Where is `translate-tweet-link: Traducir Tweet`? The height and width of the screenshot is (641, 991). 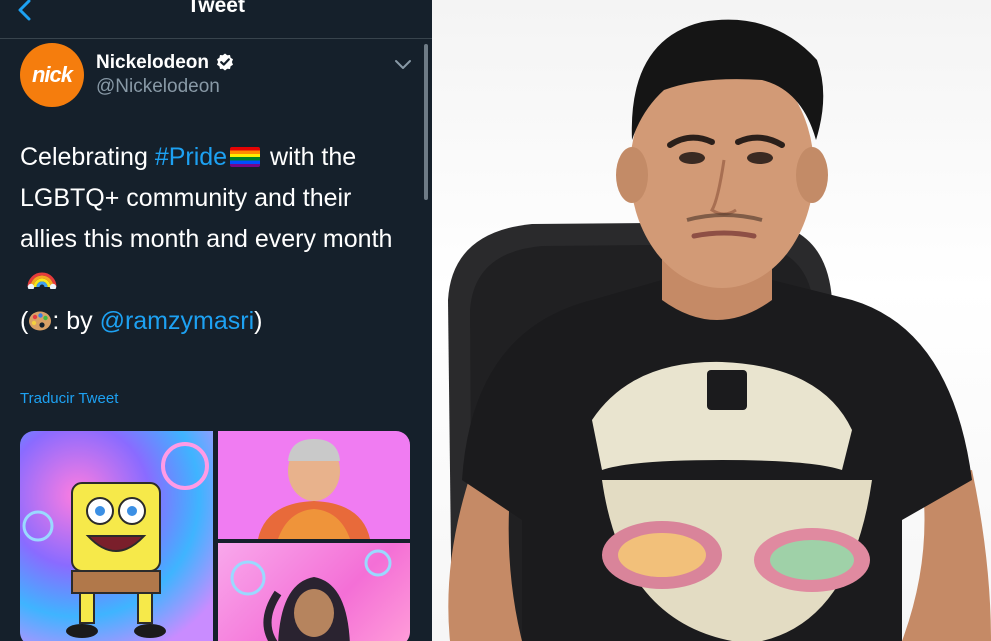
translate-tweet-link: Traducir Tweet is located at coordinates (69, 398).